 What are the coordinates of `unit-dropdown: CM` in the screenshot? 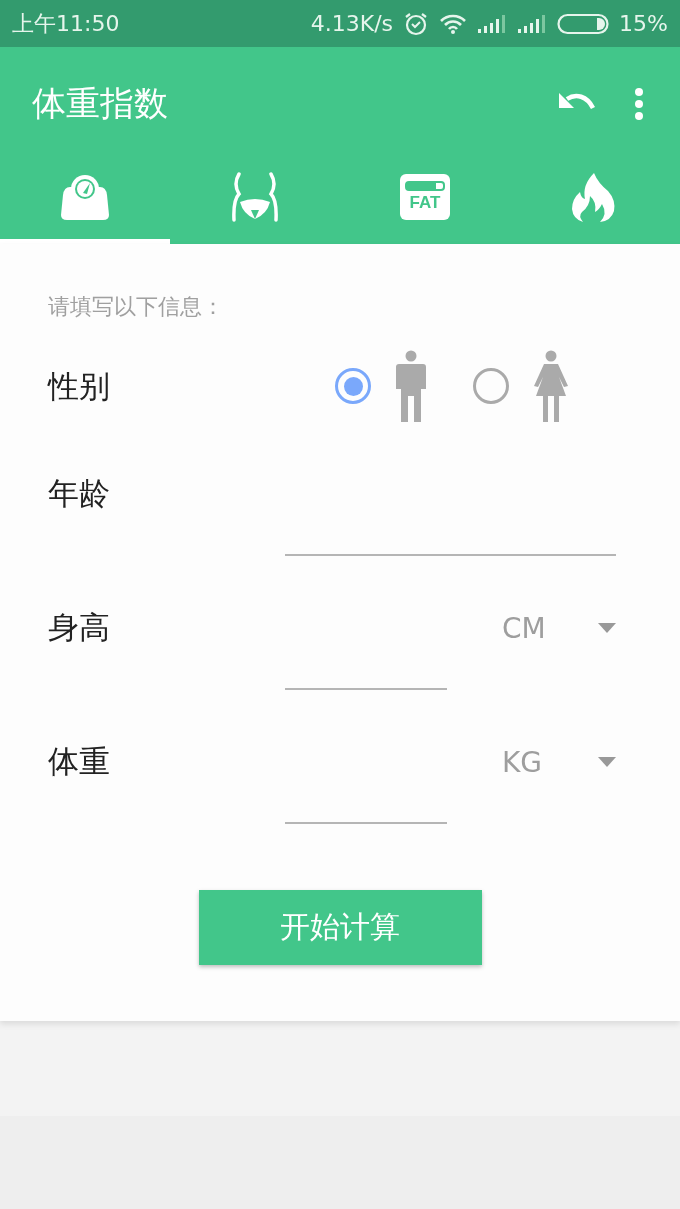 It's located at (559, 628).